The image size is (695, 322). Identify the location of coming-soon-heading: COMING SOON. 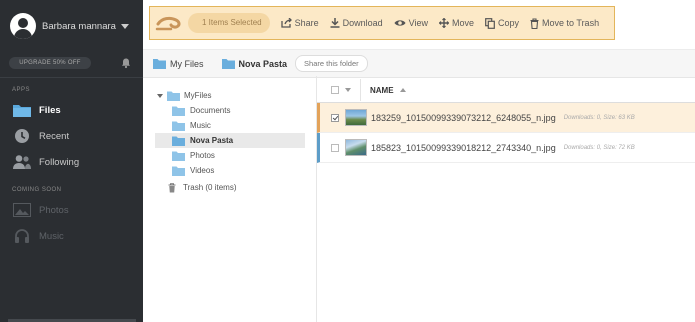
(37, 190).